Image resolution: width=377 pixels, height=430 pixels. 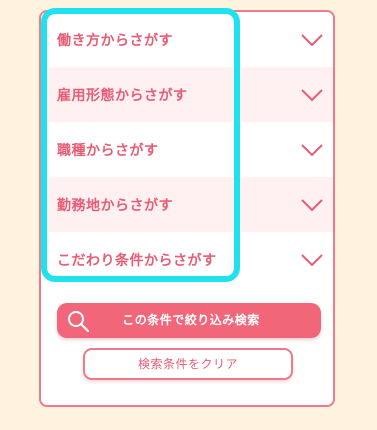 What do you see at coordinates (108, 150) in the screenshot?
I see `row-label-job-type: 職種からさがす` at bounding box center [108, 150].